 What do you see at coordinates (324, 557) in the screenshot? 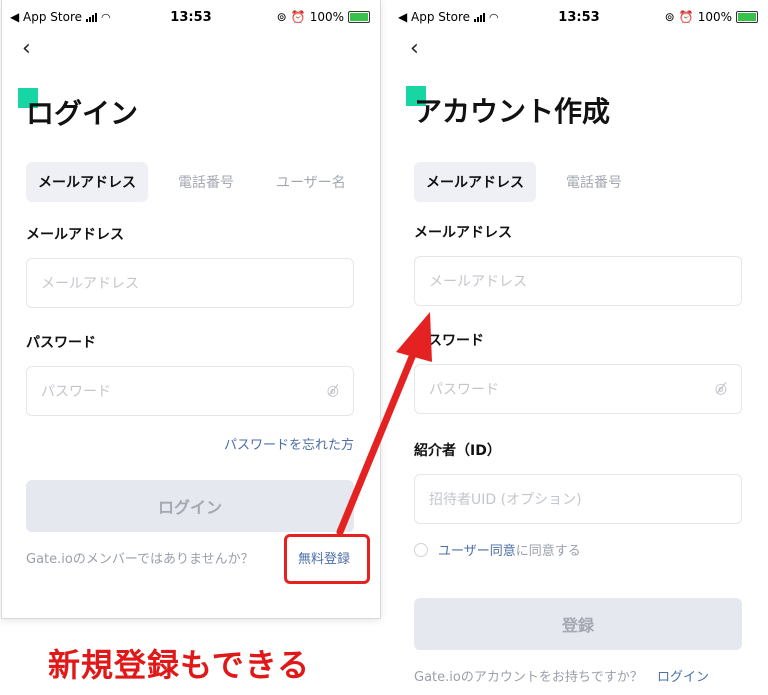
I see `register-link: 無料登録` at bounding box center [324, 557].